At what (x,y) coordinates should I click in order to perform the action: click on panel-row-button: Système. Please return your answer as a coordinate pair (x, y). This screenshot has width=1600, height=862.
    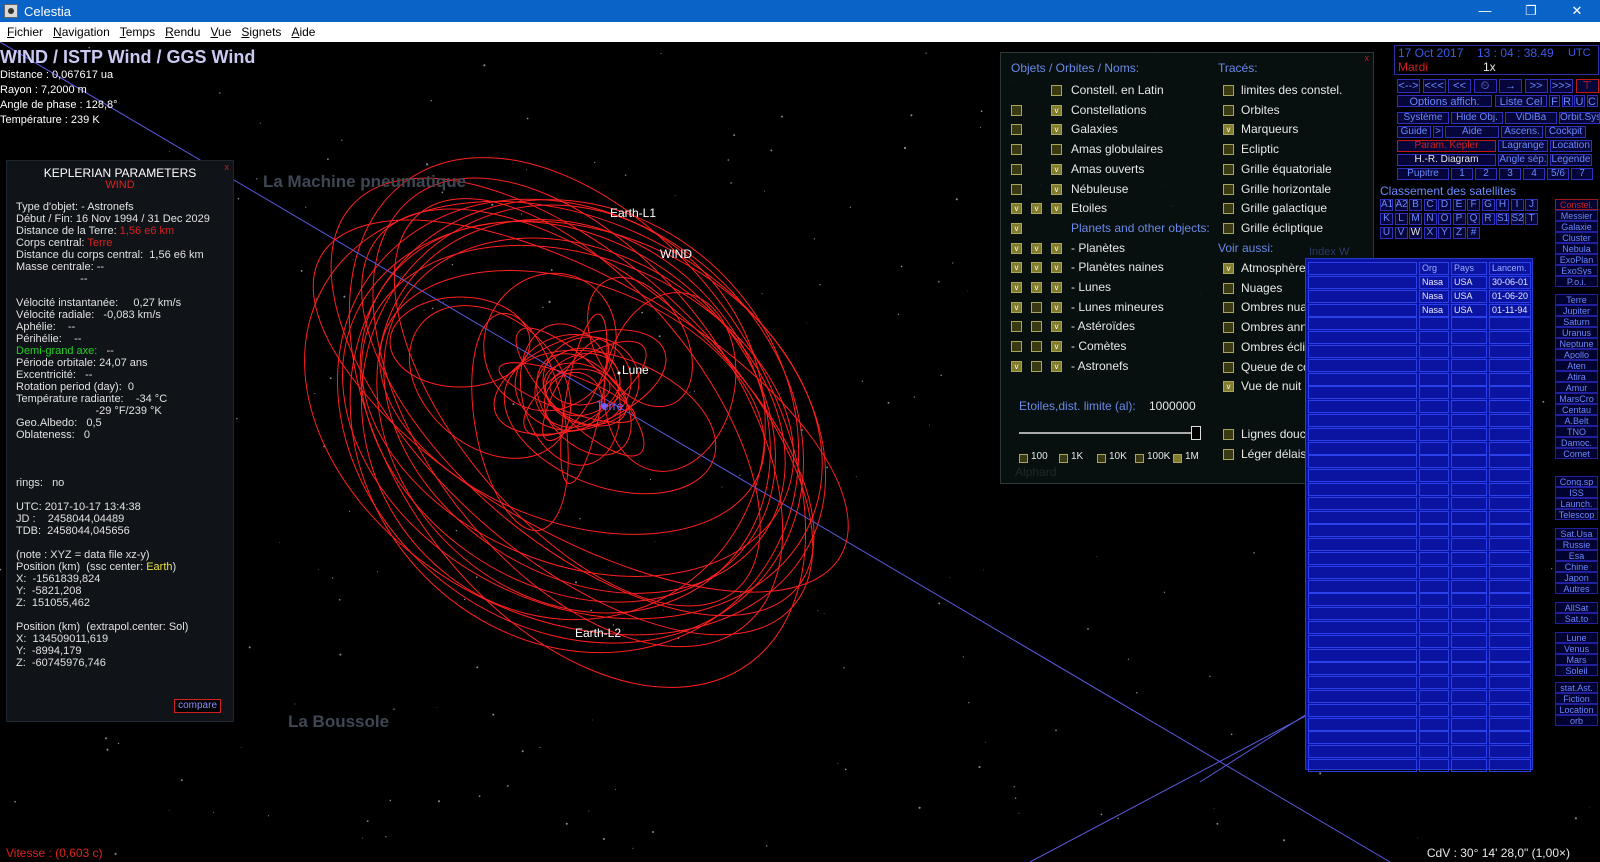
    Looking at the image, I should click on (1423, 118).